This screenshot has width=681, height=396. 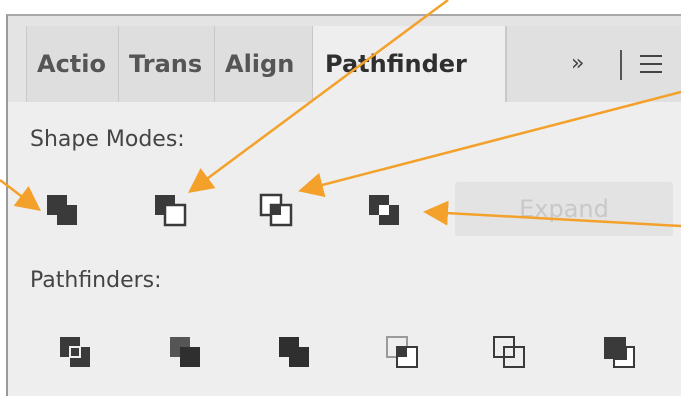 I want to click on tab-pathfinder: Pathfinder, so click(x=409, y=64).